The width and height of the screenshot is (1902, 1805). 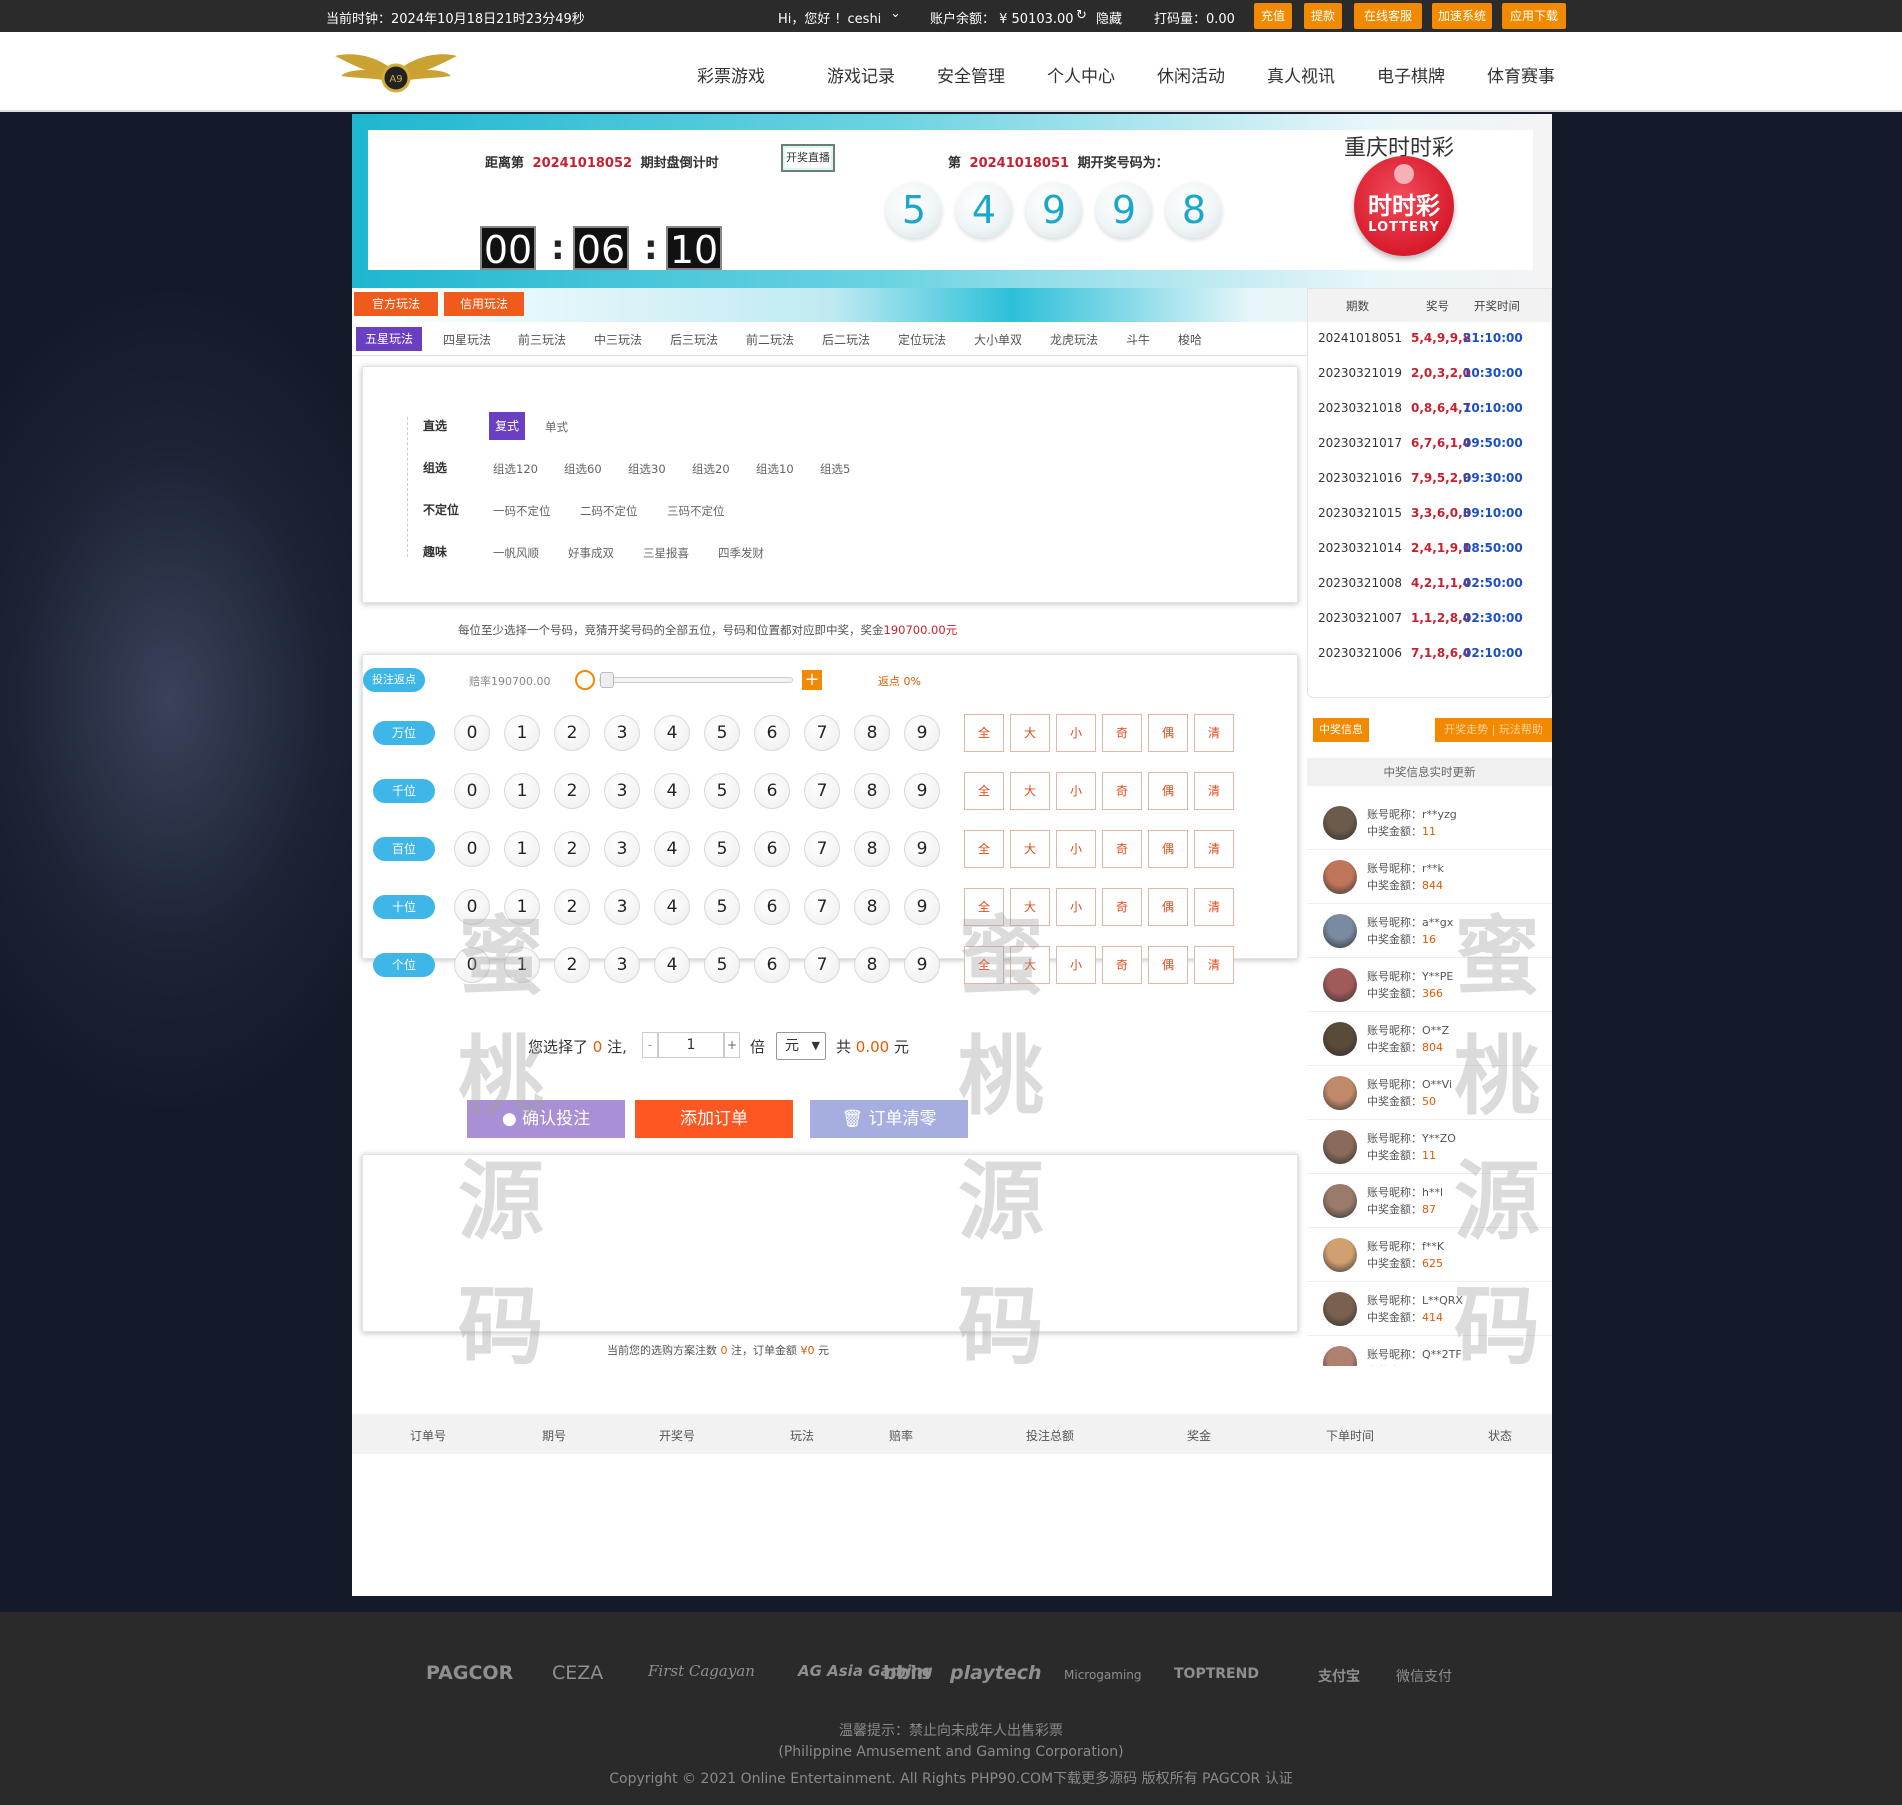 I want to click on number-ball-thousands-7: 7, so click(x=822, y=791).